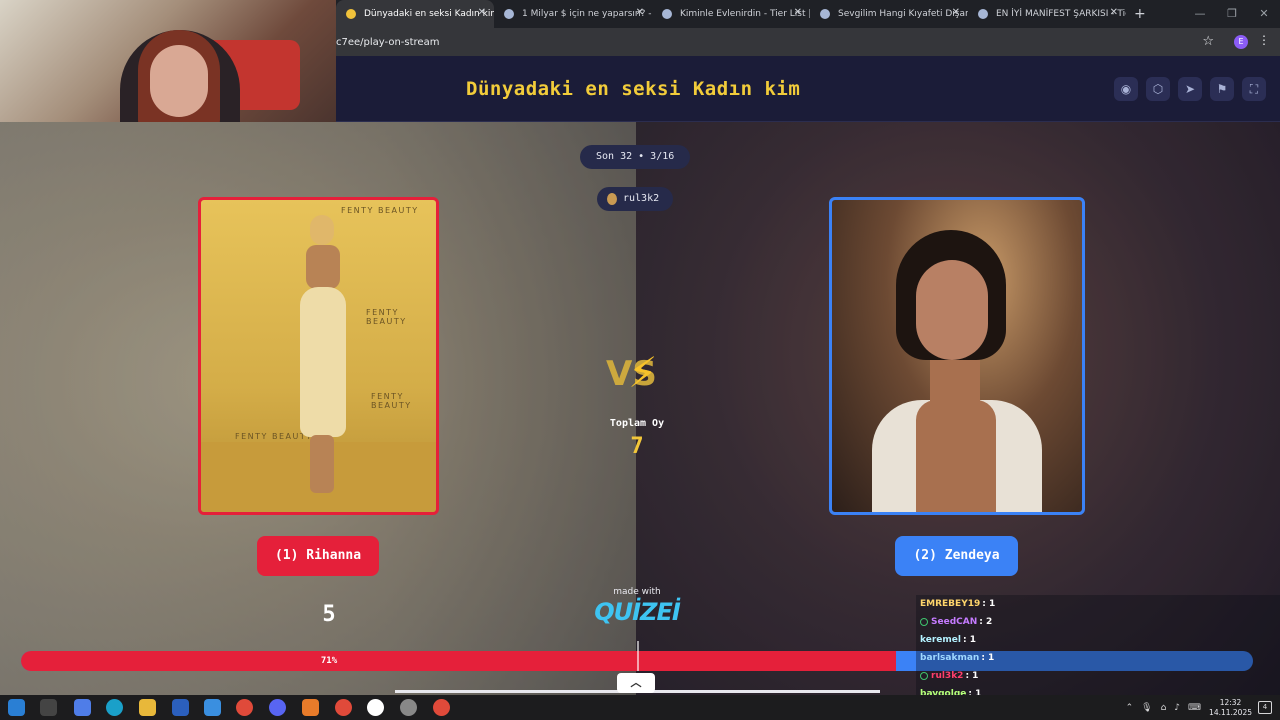 This screenshot has width=1280, height=720. Describe the element at coordinates (1230, 702) in the screenshot. I see `clock-time: 12:32` at that location.